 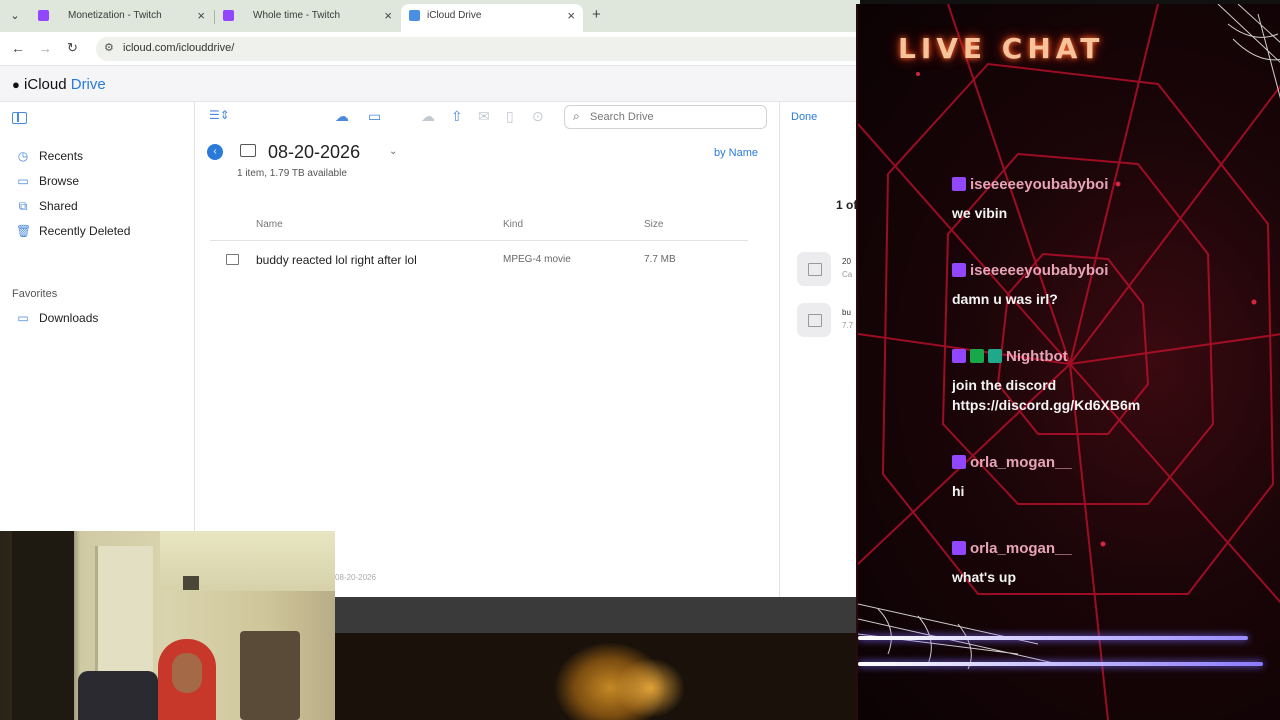 I want to click on tab-monetization: Monetization - Twitch ×, so click(x=121, y=18).